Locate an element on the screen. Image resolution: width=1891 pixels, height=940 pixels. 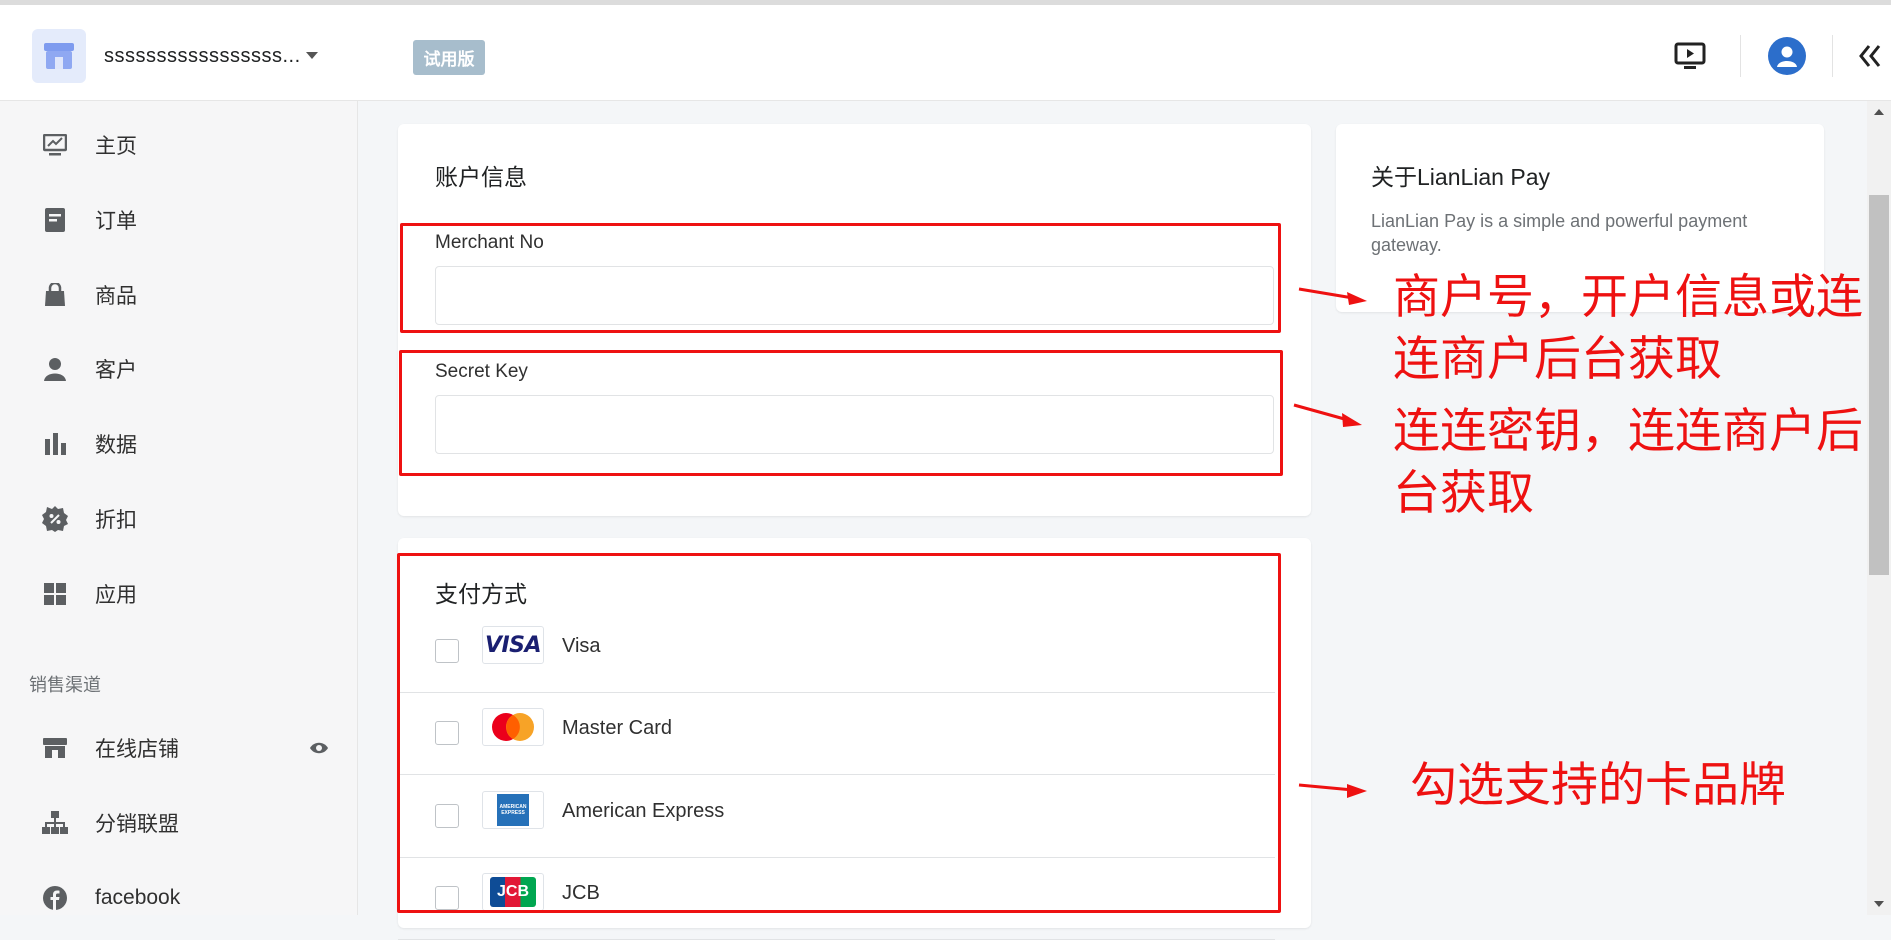
merchant-annotation-line-2: 连商户后台获取 is located at coordinates (1557, 359).